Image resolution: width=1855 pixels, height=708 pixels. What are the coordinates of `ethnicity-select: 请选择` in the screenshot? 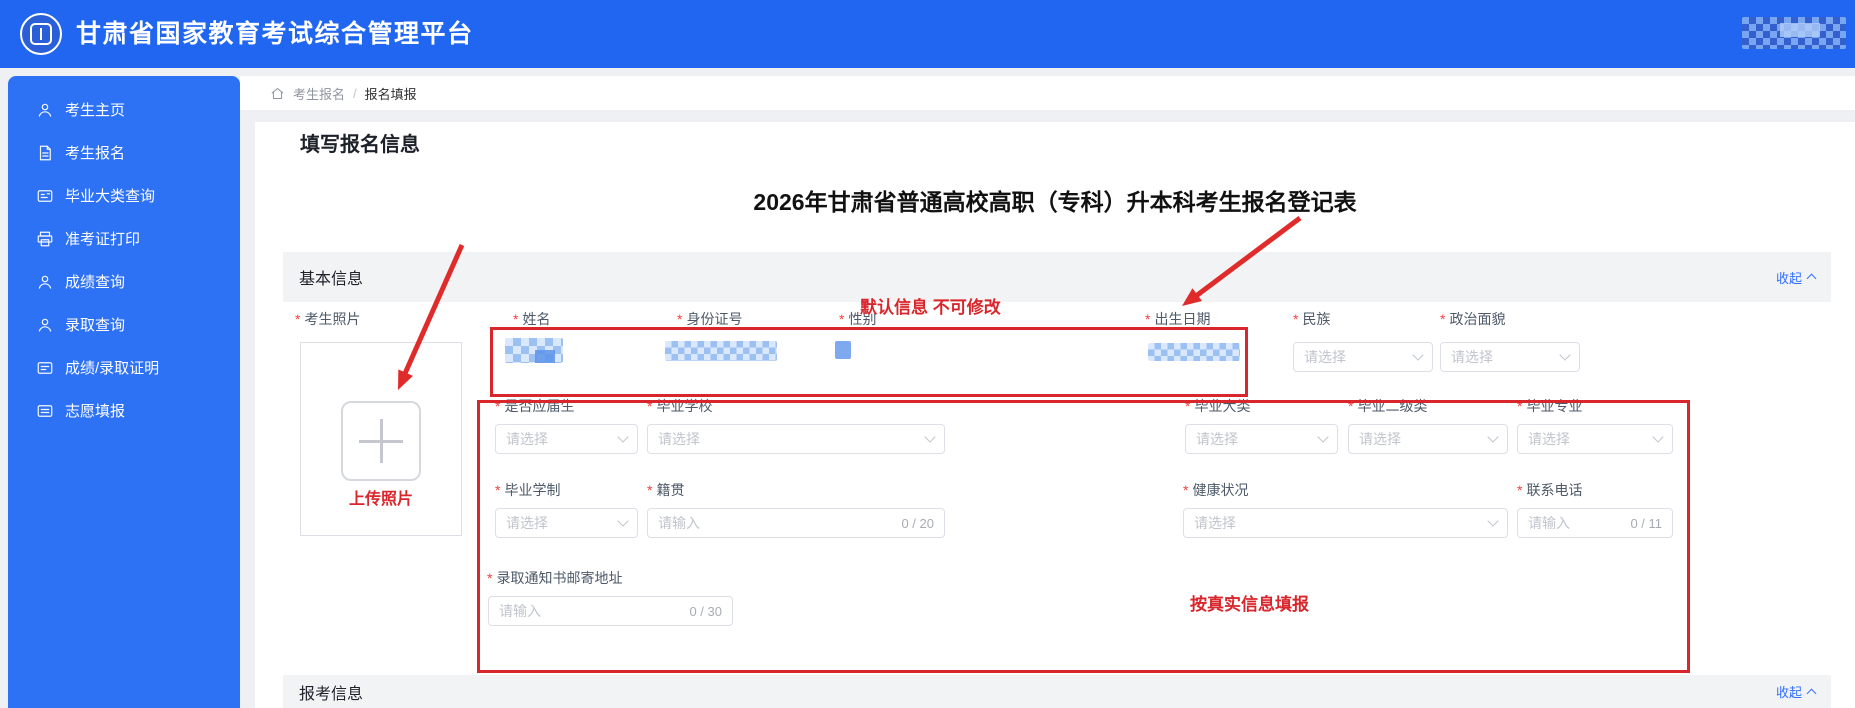 It's located at (1363, 357).